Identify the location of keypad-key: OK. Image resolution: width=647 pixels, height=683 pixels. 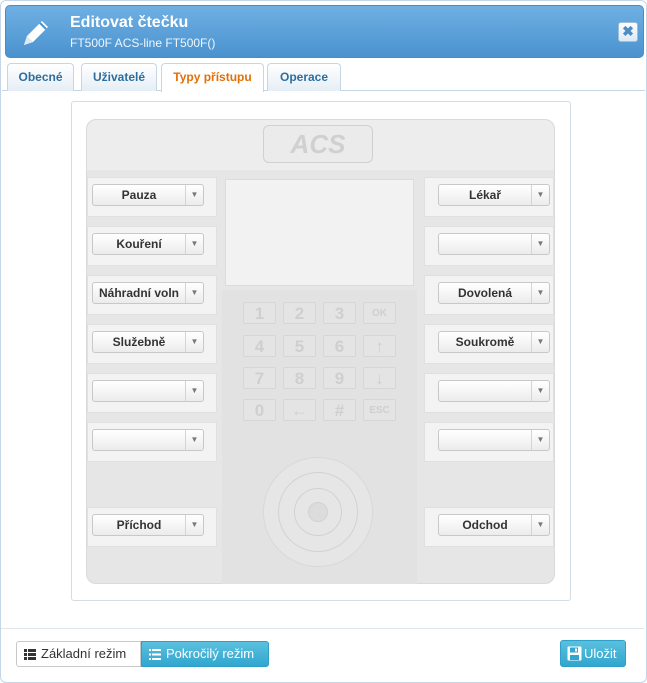
(379, 313).